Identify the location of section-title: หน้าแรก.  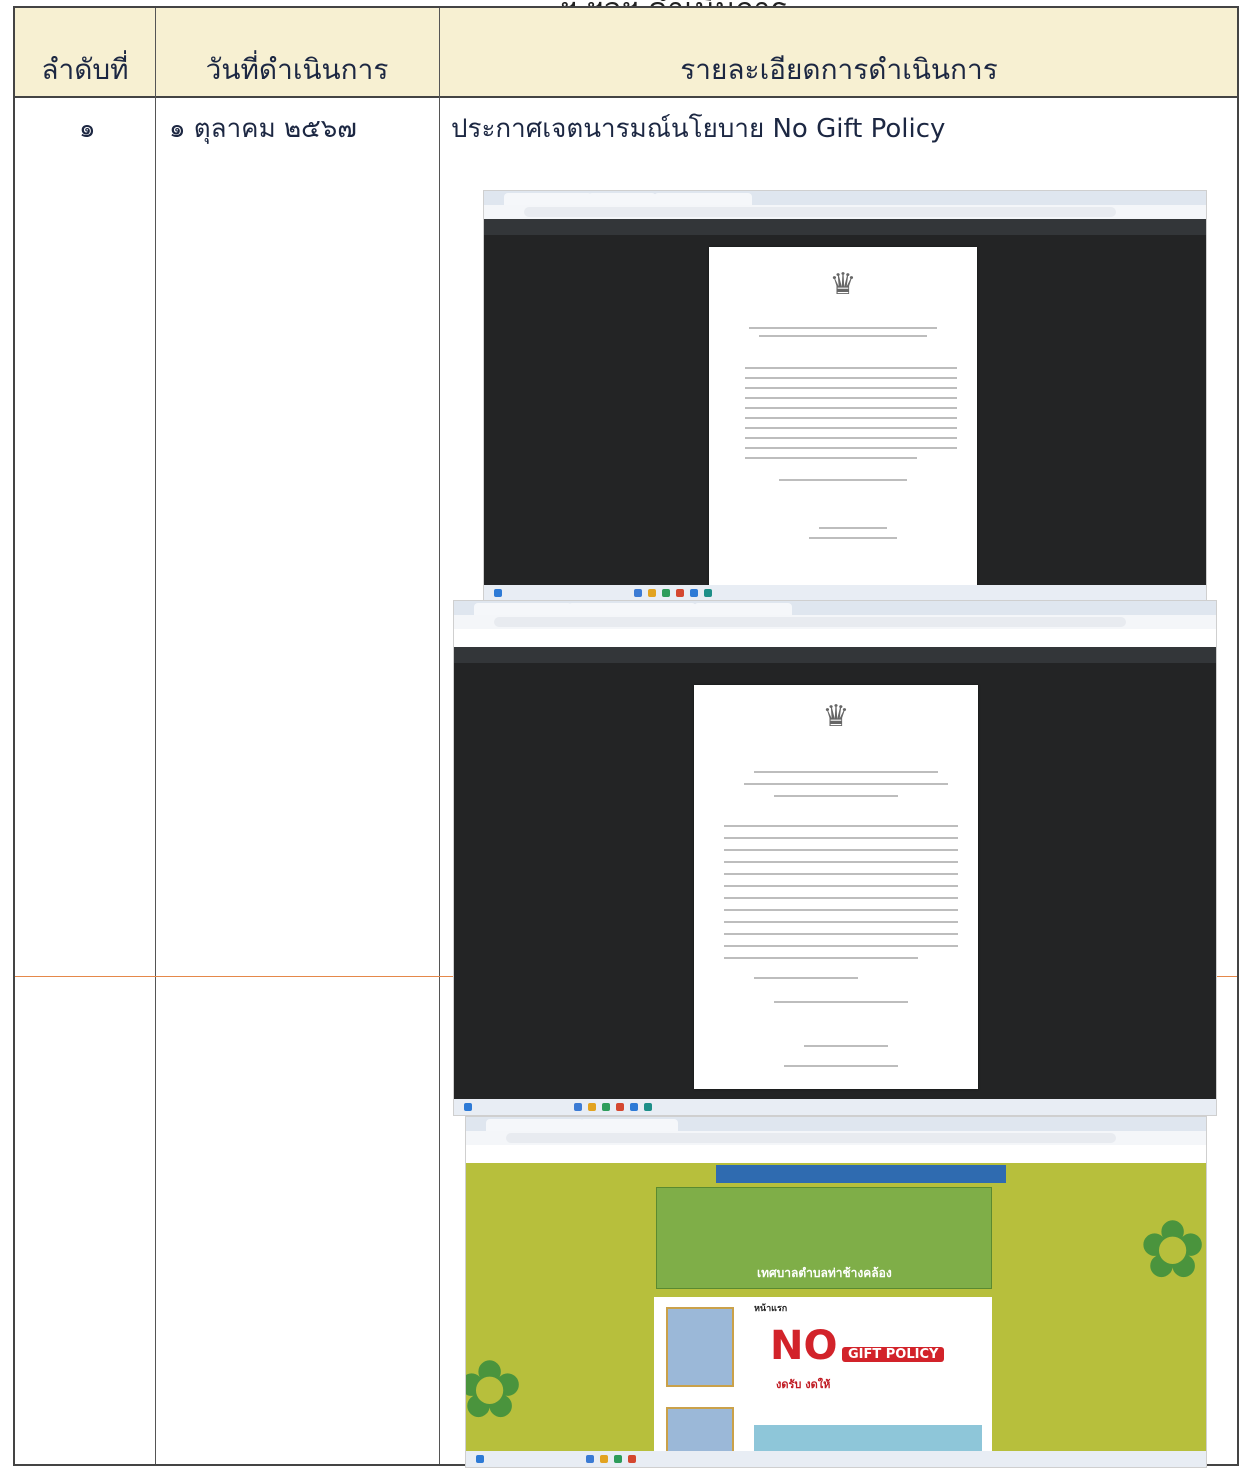
(771, 1309).